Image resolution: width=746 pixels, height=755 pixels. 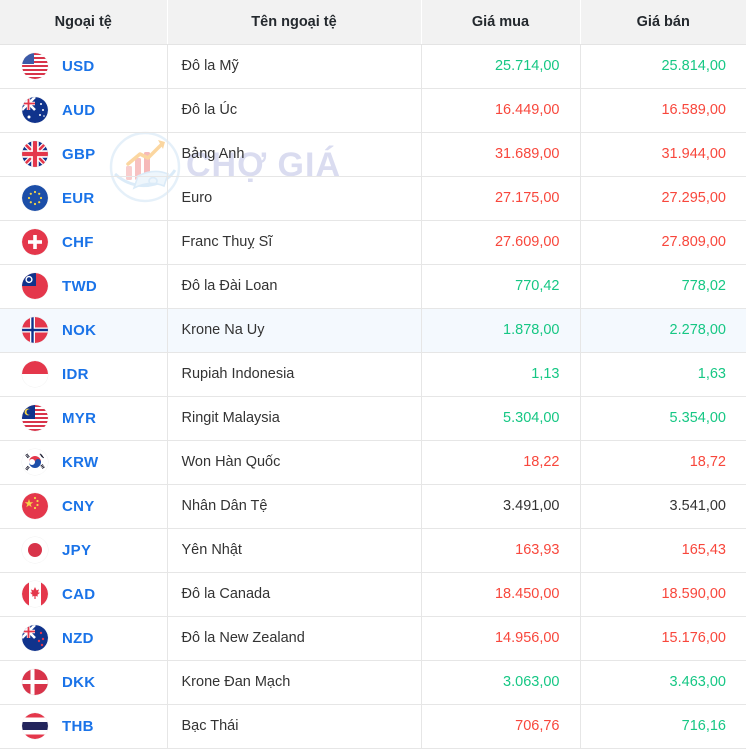 What do you see at coordinates (294, 550) in the screenshot?
I see `currency-name-cell: Yên Nhật` at bounding box center [294, 550].